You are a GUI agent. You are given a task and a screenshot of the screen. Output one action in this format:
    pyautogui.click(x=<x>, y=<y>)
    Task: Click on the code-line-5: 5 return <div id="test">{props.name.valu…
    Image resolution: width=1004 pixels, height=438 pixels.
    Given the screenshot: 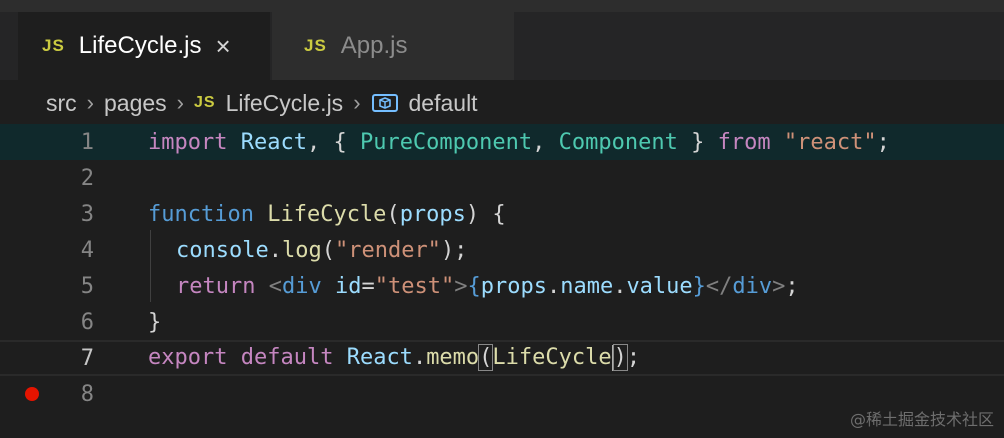 What is the action you would take?
    pyautogui.click(x=502, y=286)
    